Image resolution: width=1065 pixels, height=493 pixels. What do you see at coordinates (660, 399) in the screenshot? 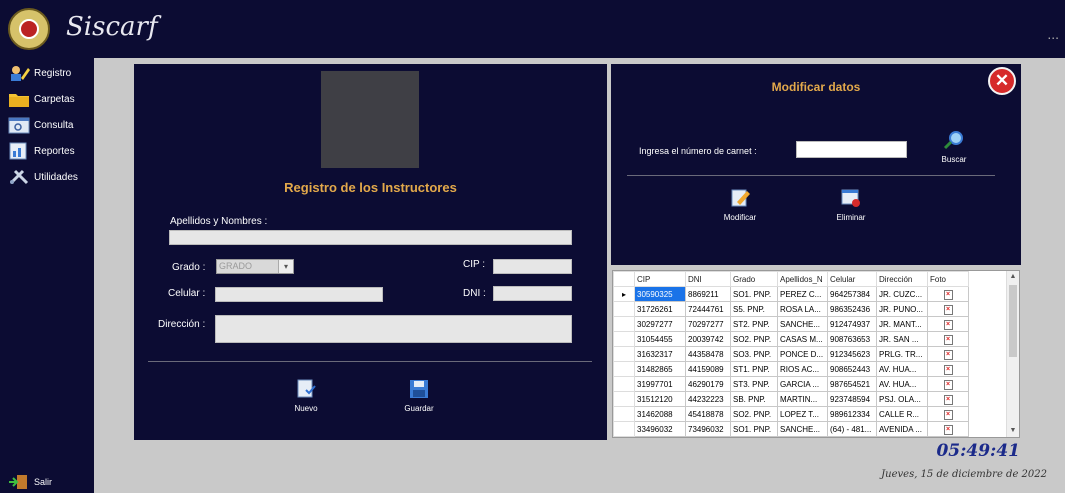
I see `table-cell: 31512120` at bounding box center [660, 399].